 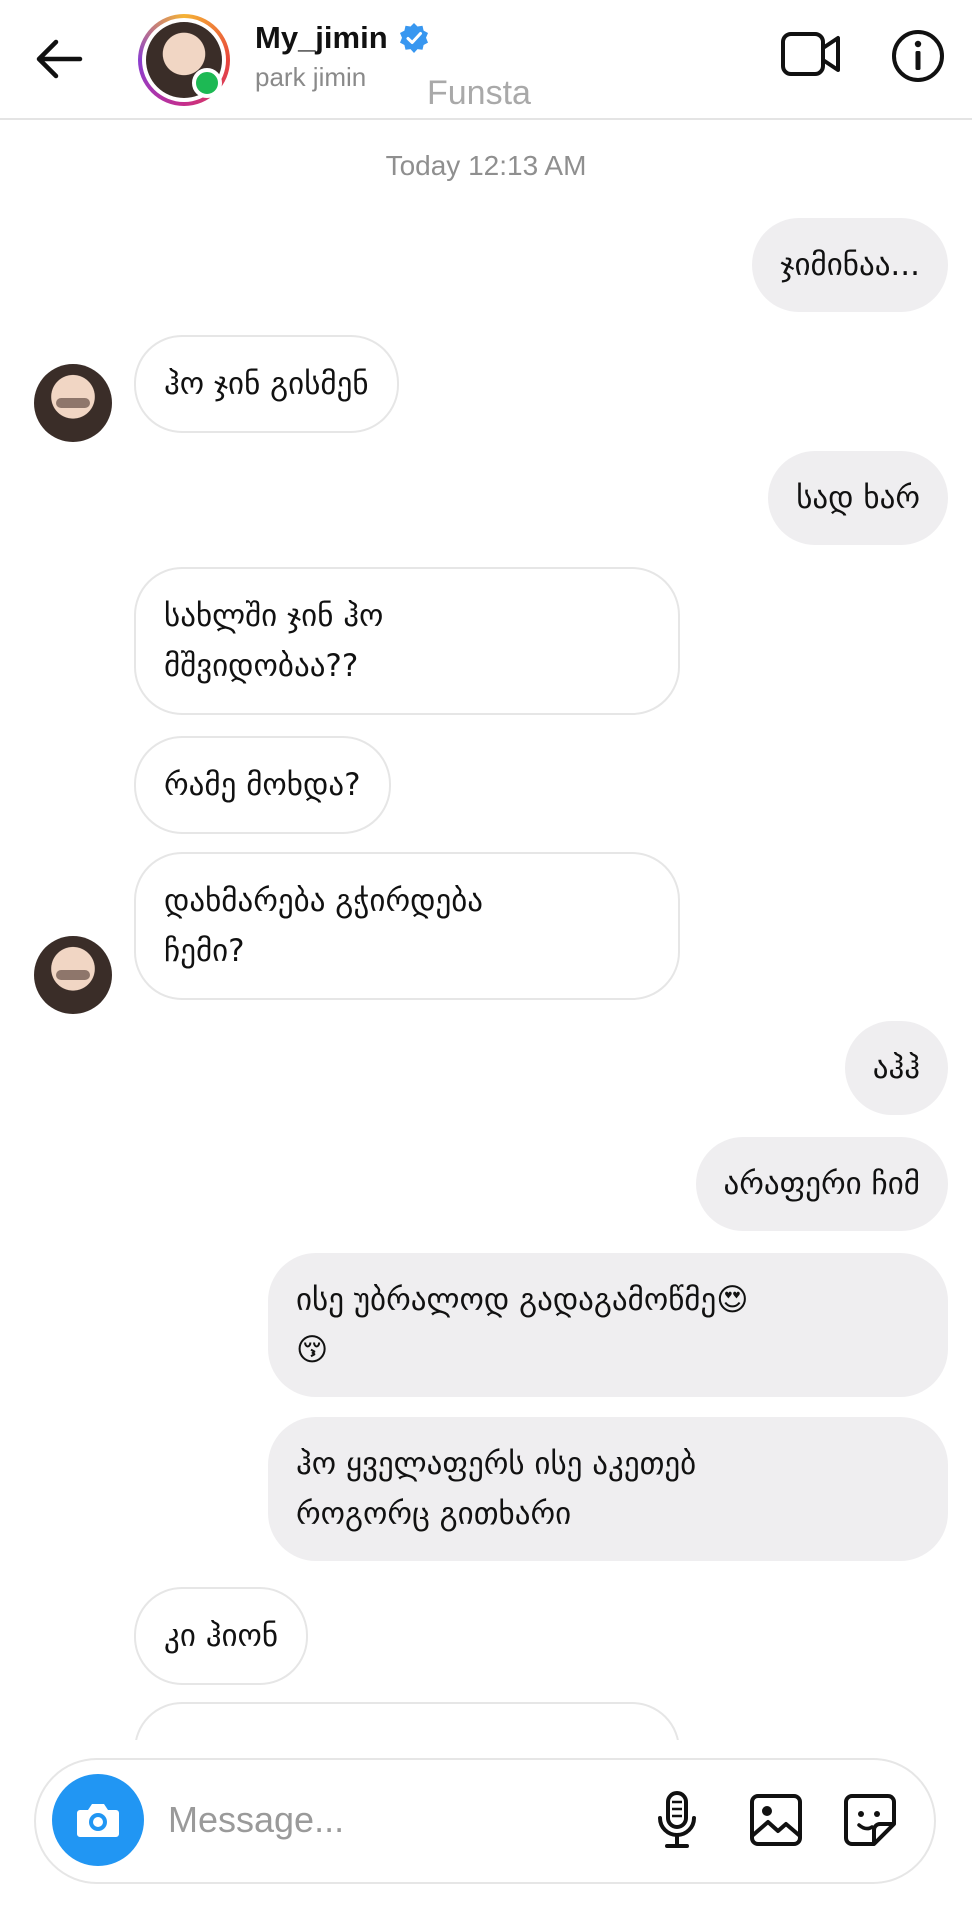 I want to click on contact-username: My_jimin, so click(x=321, y=37).